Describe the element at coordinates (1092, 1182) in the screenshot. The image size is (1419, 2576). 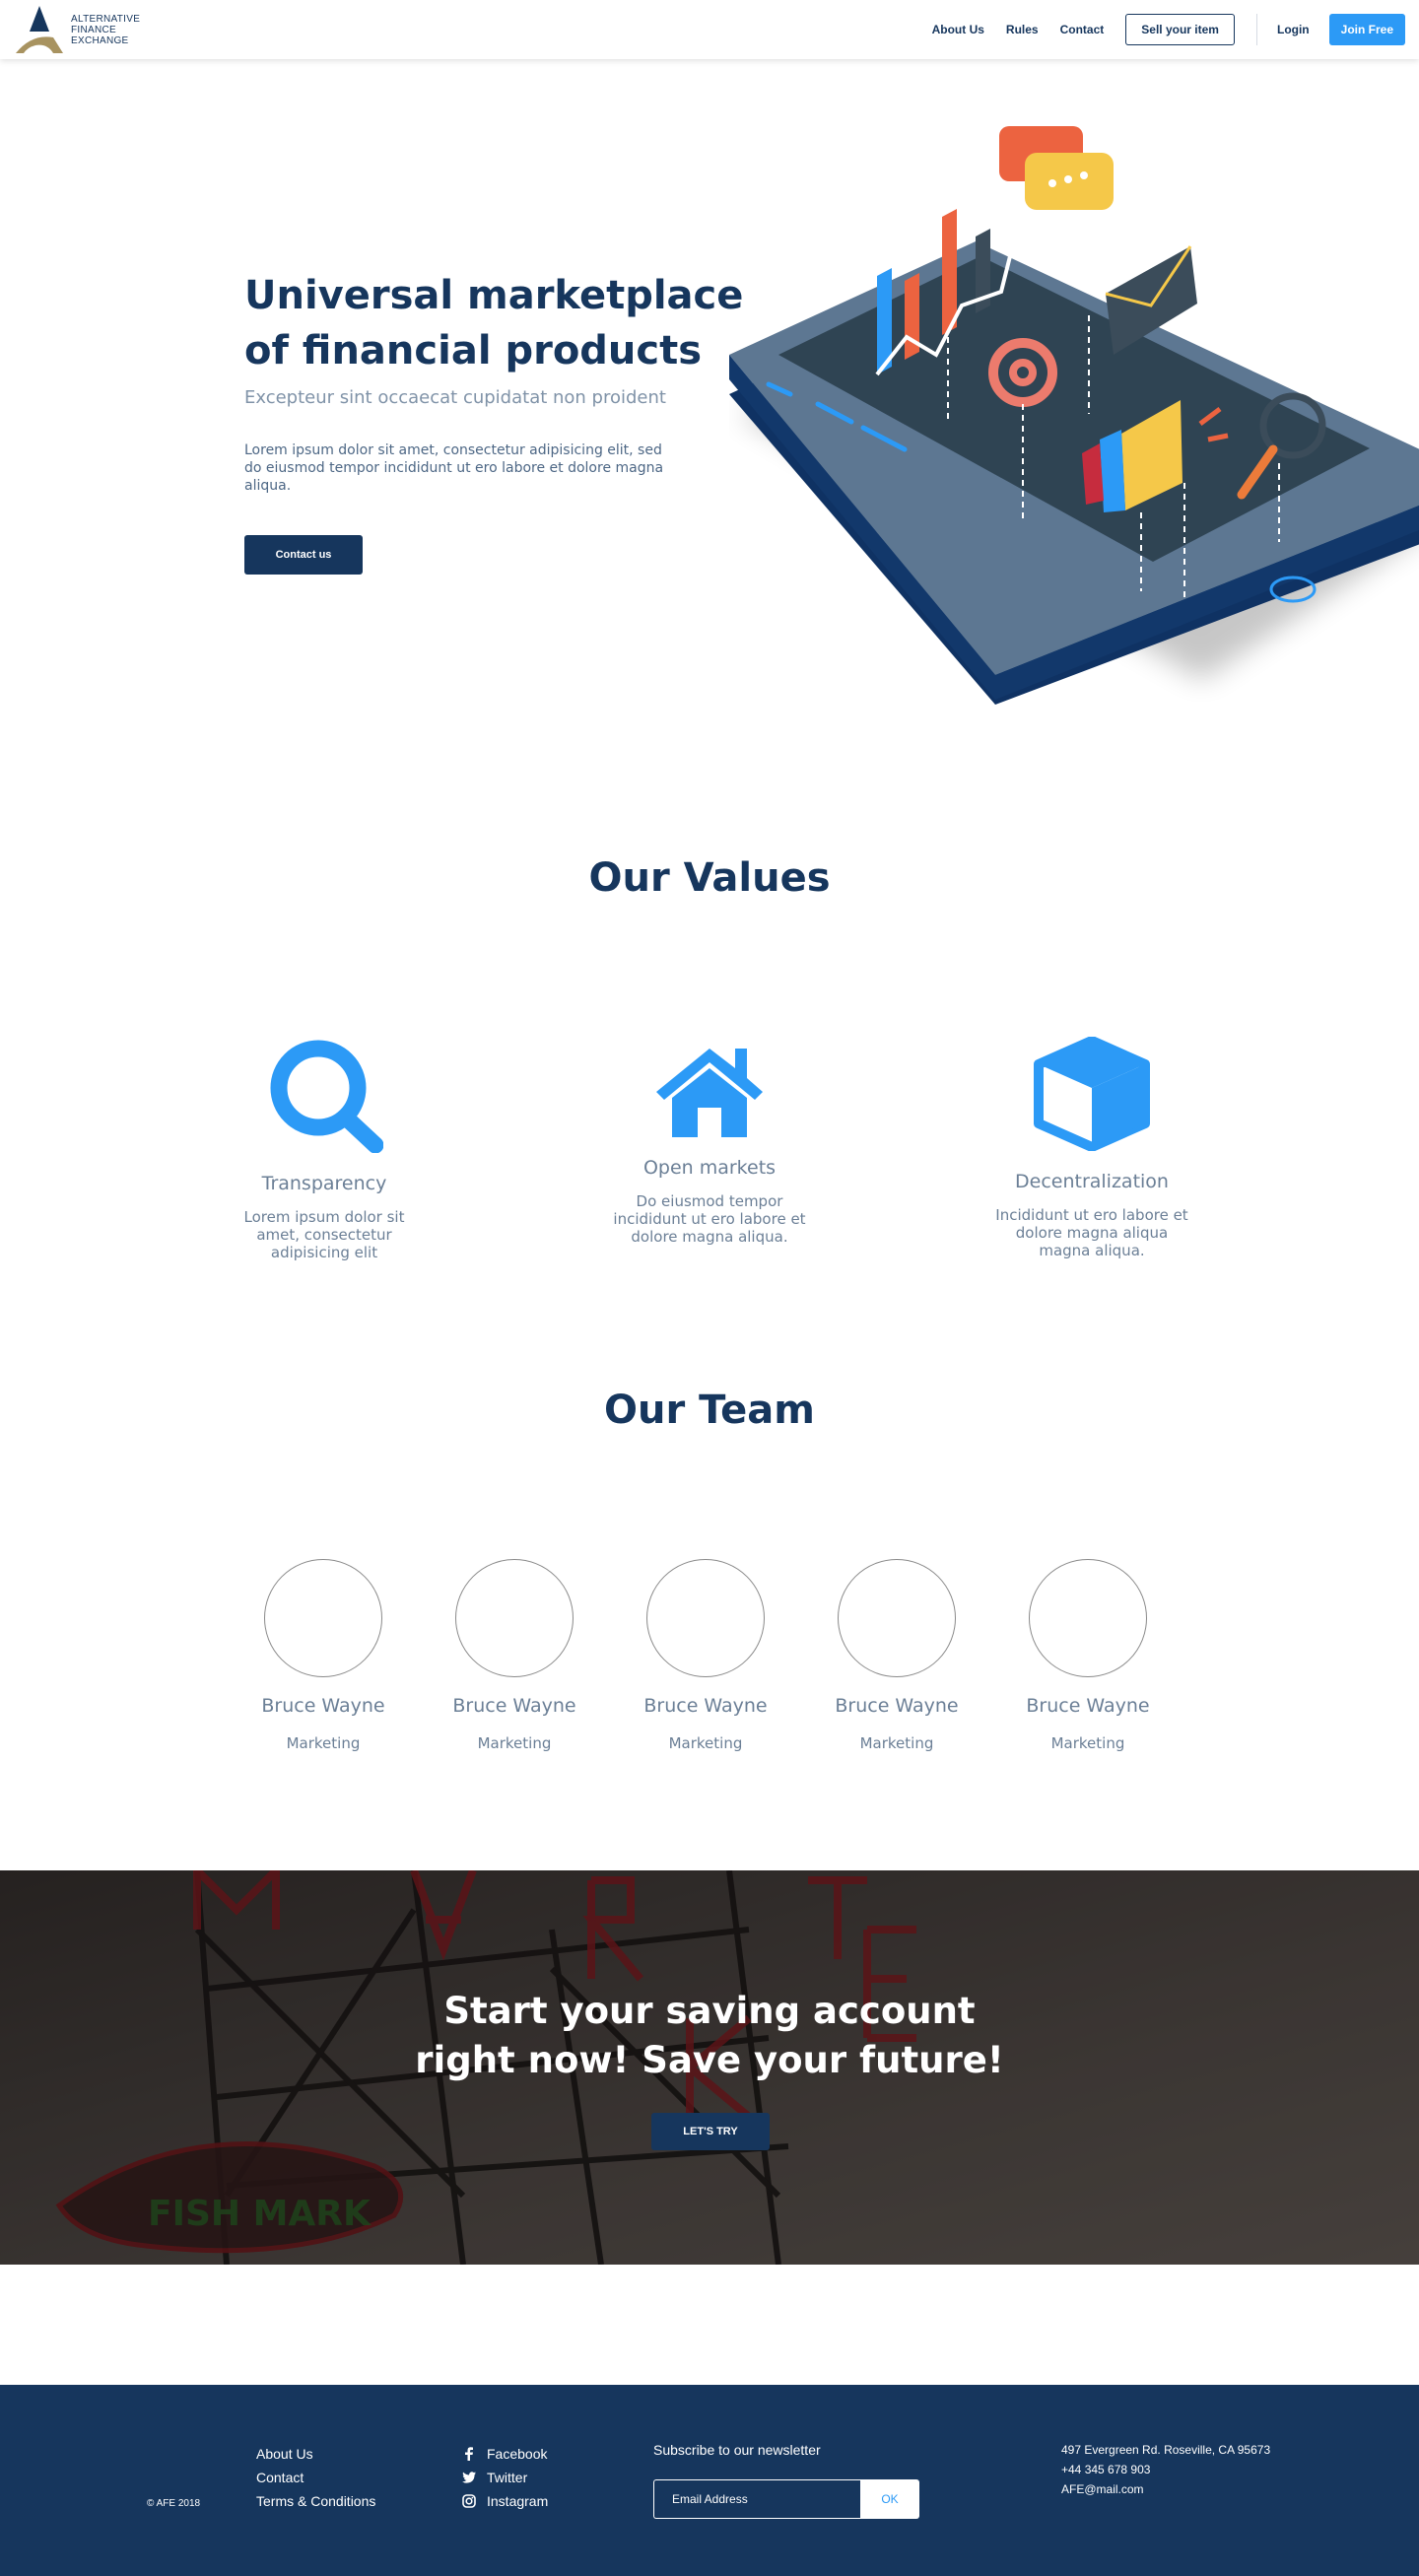
I see `value-title: Decentralization` at that location.